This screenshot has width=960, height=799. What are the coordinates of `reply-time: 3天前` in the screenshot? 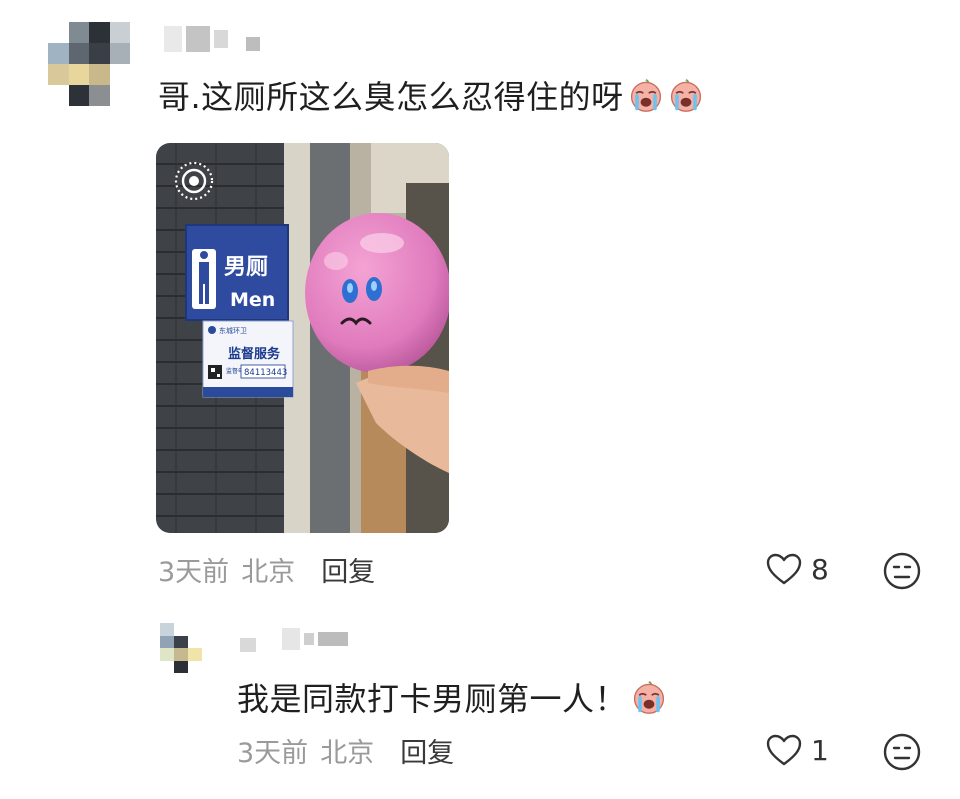 It's located at (273, 753).